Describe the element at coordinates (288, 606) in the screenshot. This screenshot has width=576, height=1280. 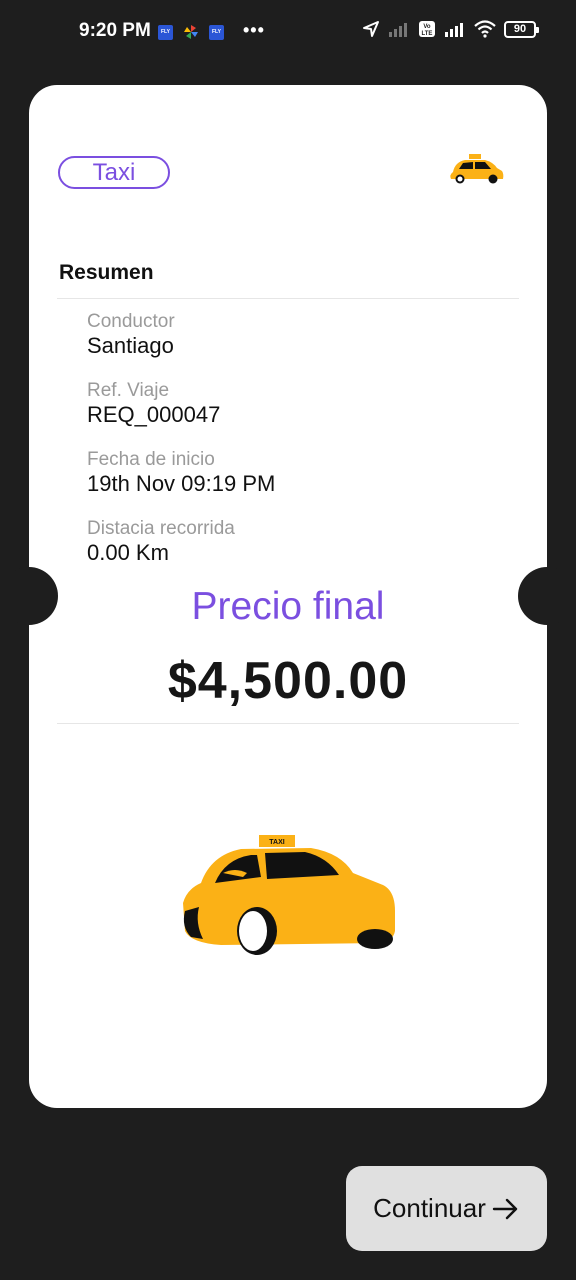
I see `final-price-label: Precio final` at that location.